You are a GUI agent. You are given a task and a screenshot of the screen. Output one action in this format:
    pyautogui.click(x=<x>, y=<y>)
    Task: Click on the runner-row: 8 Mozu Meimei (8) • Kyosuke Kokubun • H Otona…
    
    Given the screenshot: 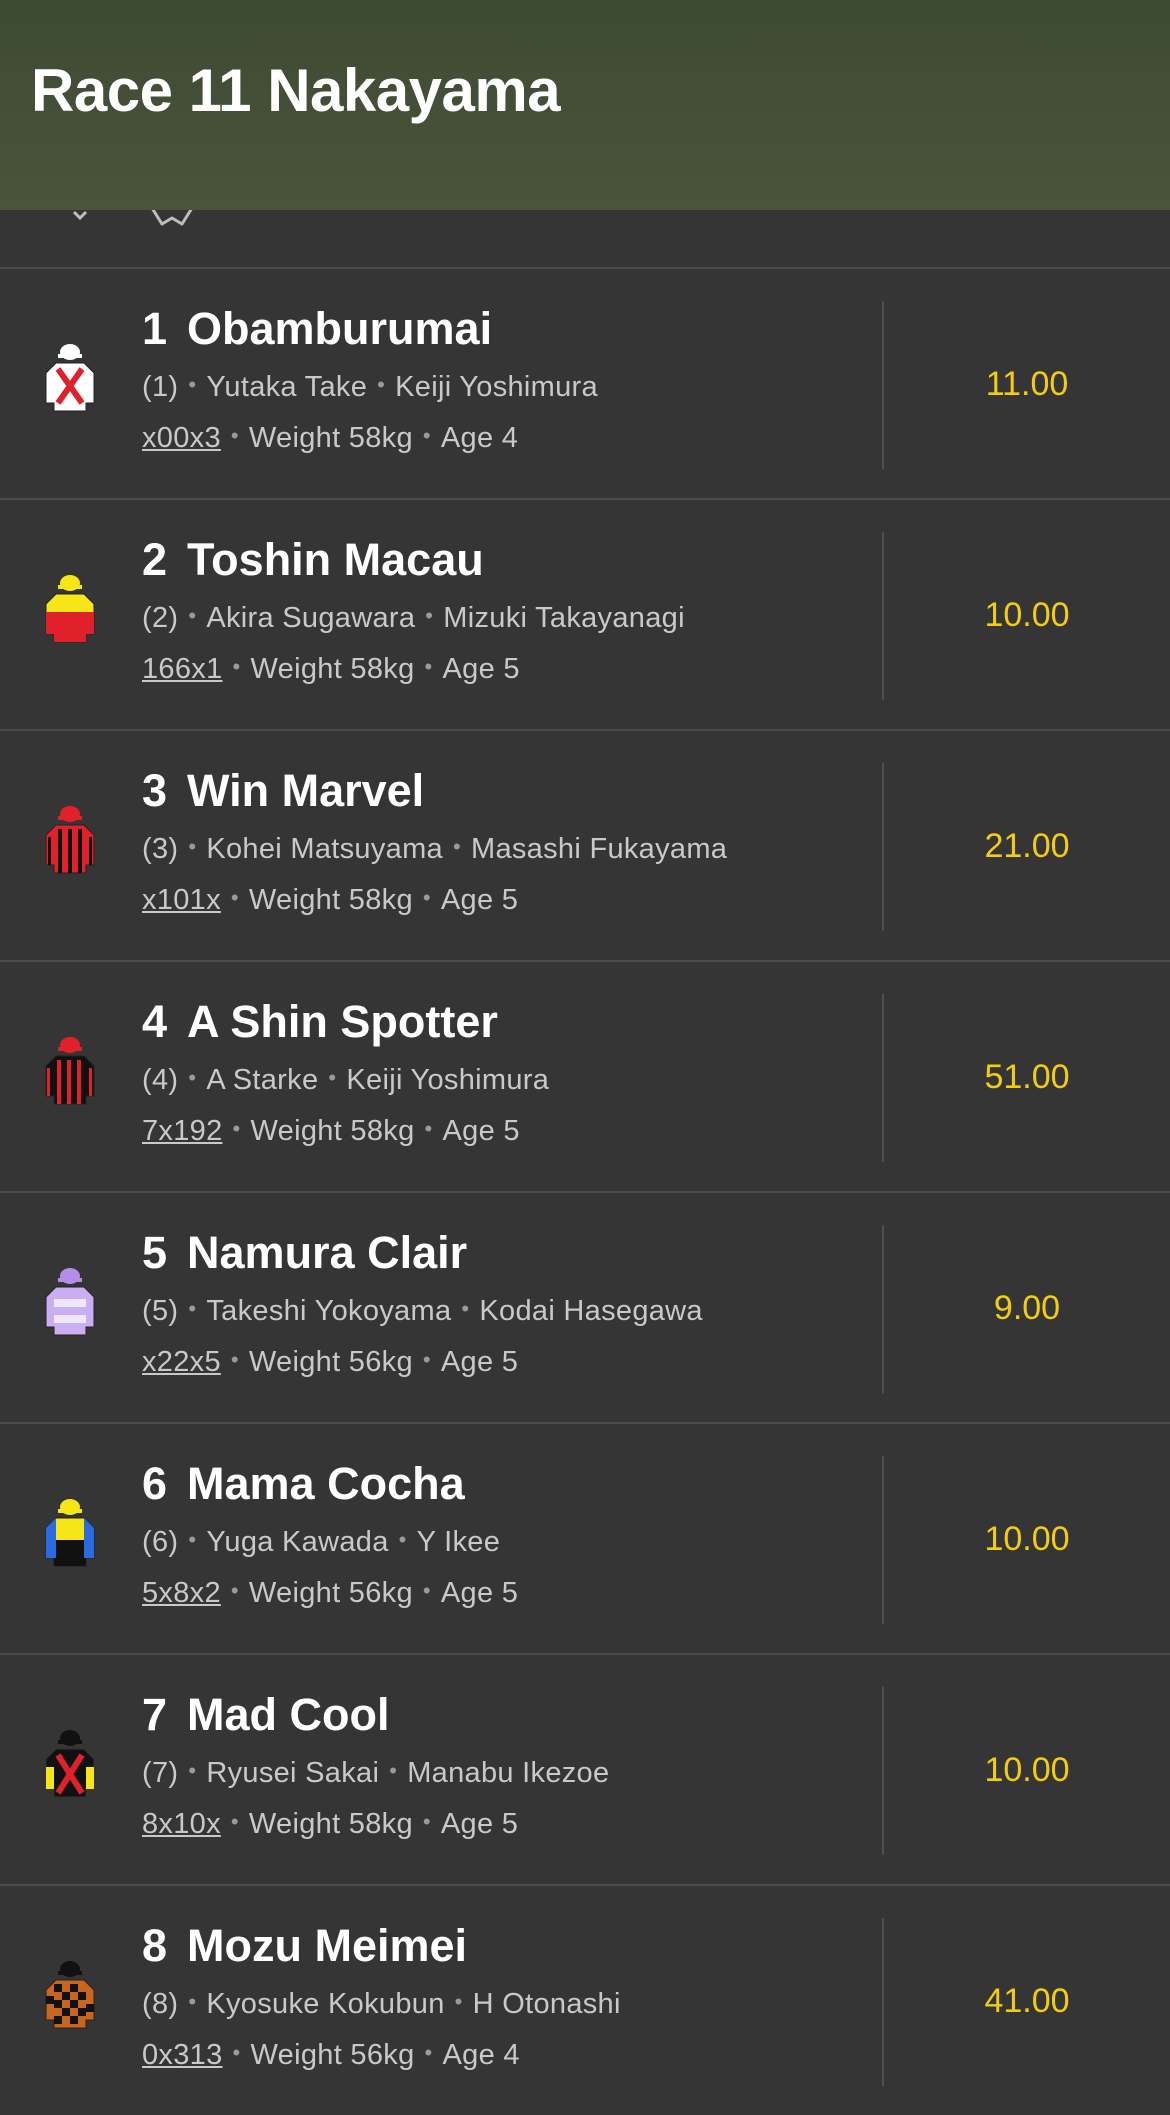 What is the action you would take?
    pyautogui.click(x=585, y=2000)
    